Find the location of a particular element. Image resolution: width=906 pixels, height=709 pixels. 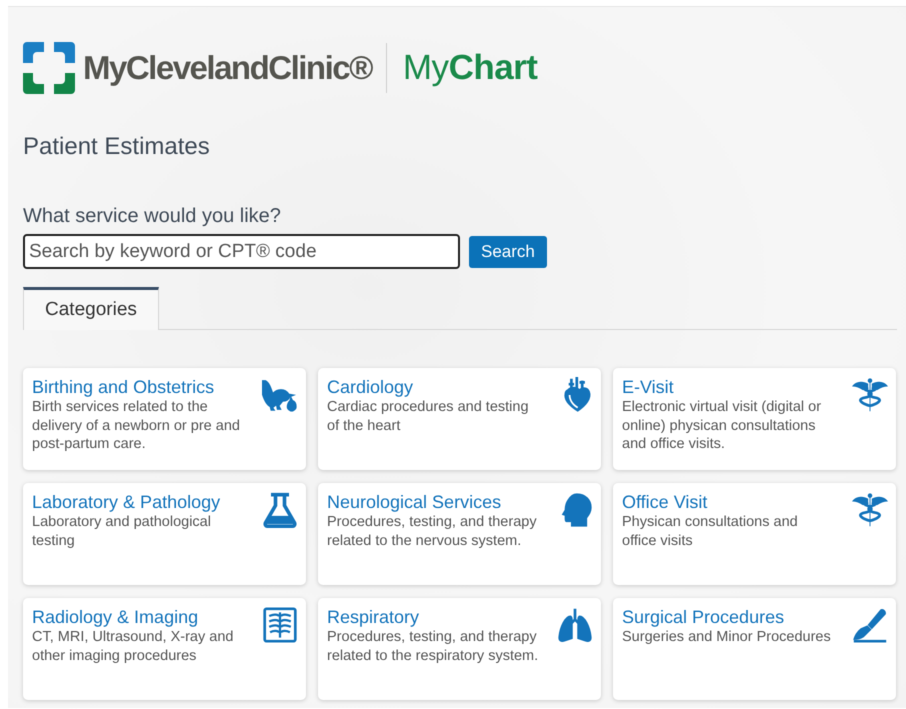

category-card: E-Visit Electronic virtual visit (digital or online) physican consultations and office visits. is located at coordinates (754, 419).